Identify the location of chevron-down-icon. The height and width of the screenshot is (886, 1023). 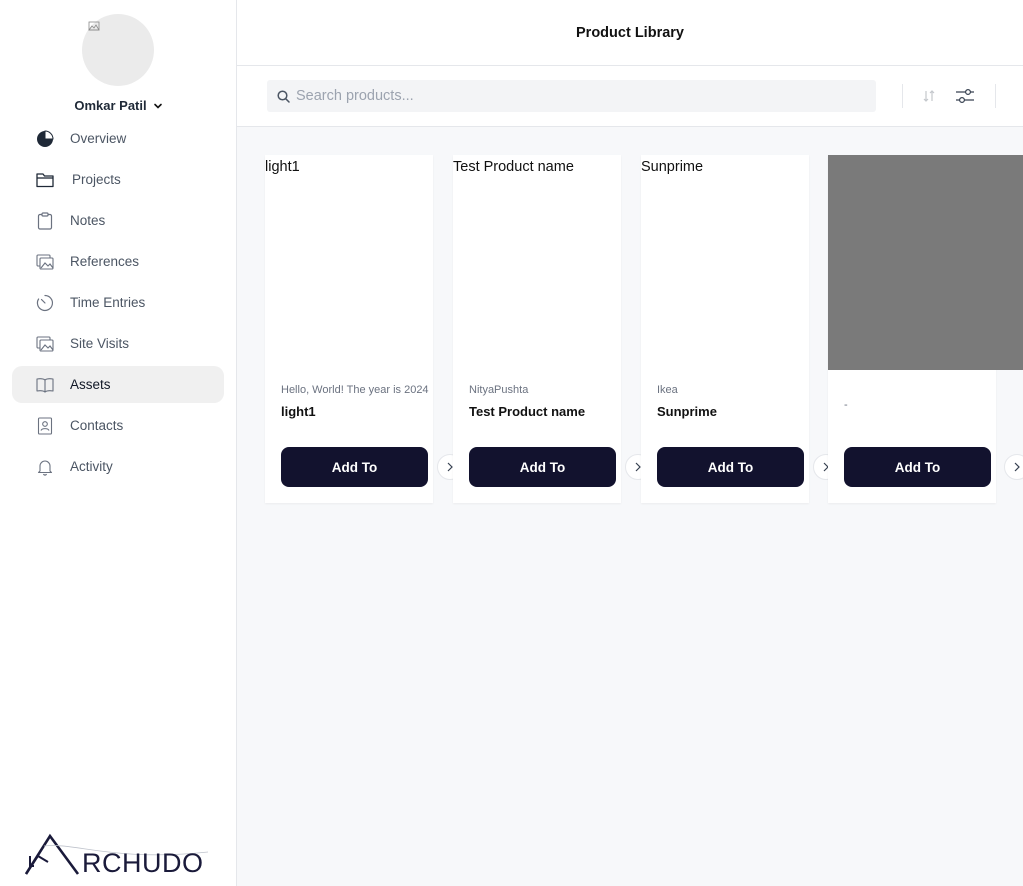
(157, 106).